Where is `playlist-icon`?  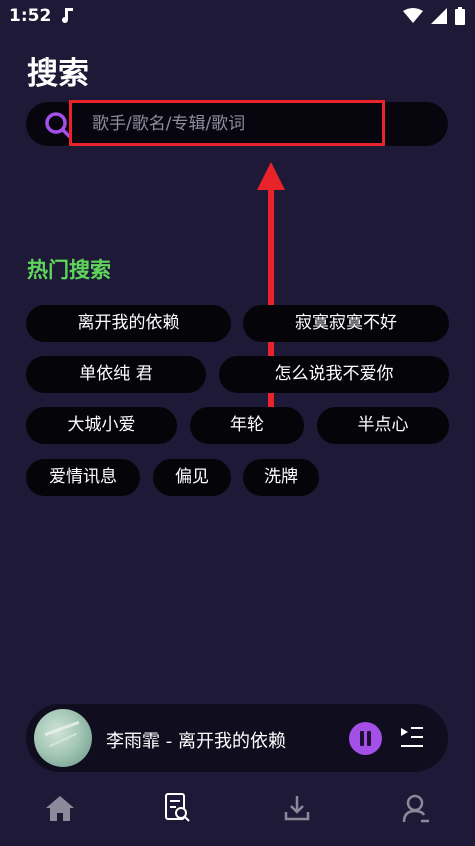 playlist-icon is located at coordinates (412, 739).